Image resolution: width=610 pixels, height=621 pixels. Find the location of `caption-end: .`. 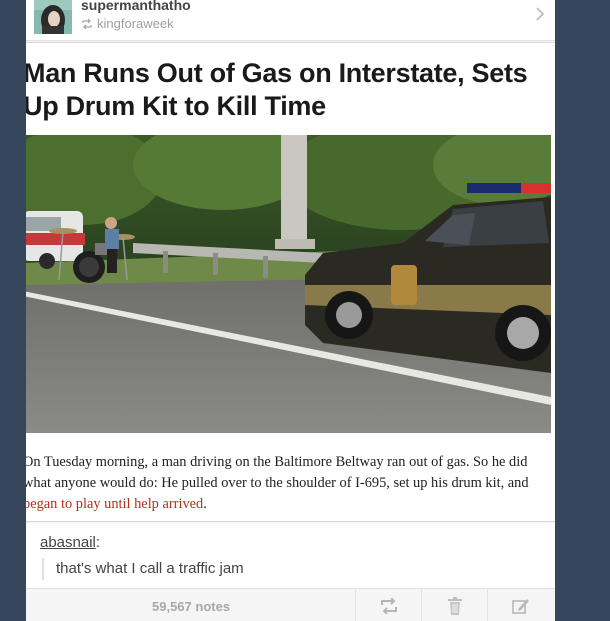

caption-end: . is located at coordinates (205, 504).